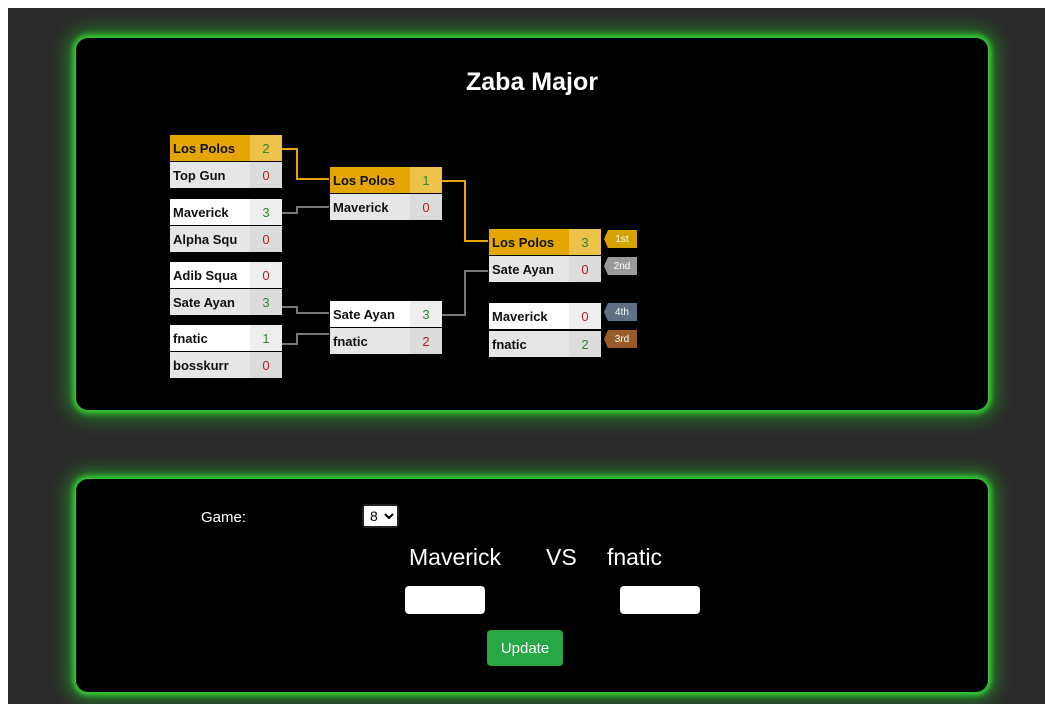 The height and width of the screenshot is (704, 1045). I want to click on bracket-team-r2-1: Los Polos 1, so click(386, 180).